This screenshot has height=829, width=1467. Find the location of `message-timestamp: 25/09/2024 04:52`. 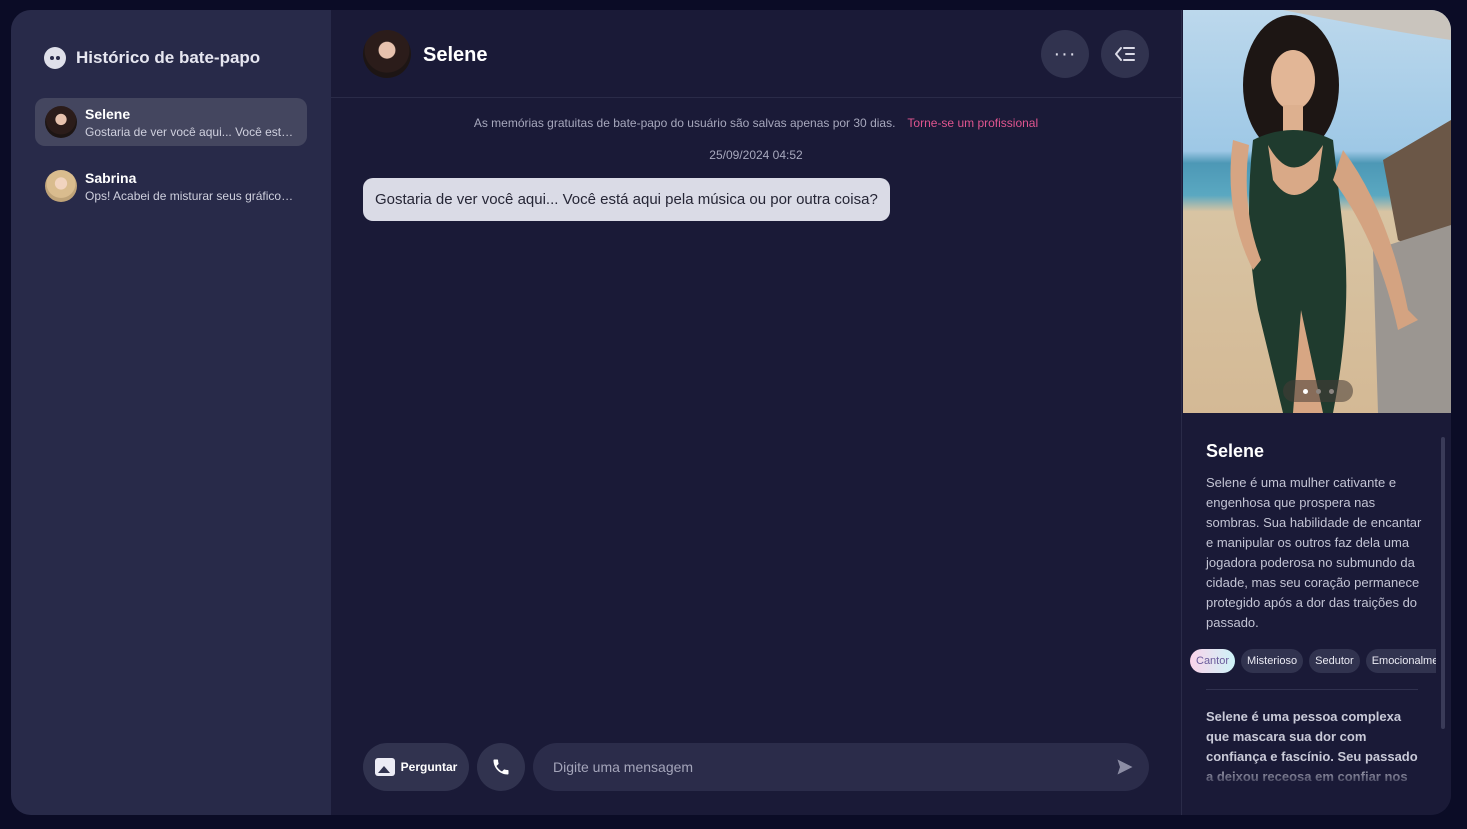

message-timestamp: 25/09/2024 04:52 is located at coordinates (756, 155).